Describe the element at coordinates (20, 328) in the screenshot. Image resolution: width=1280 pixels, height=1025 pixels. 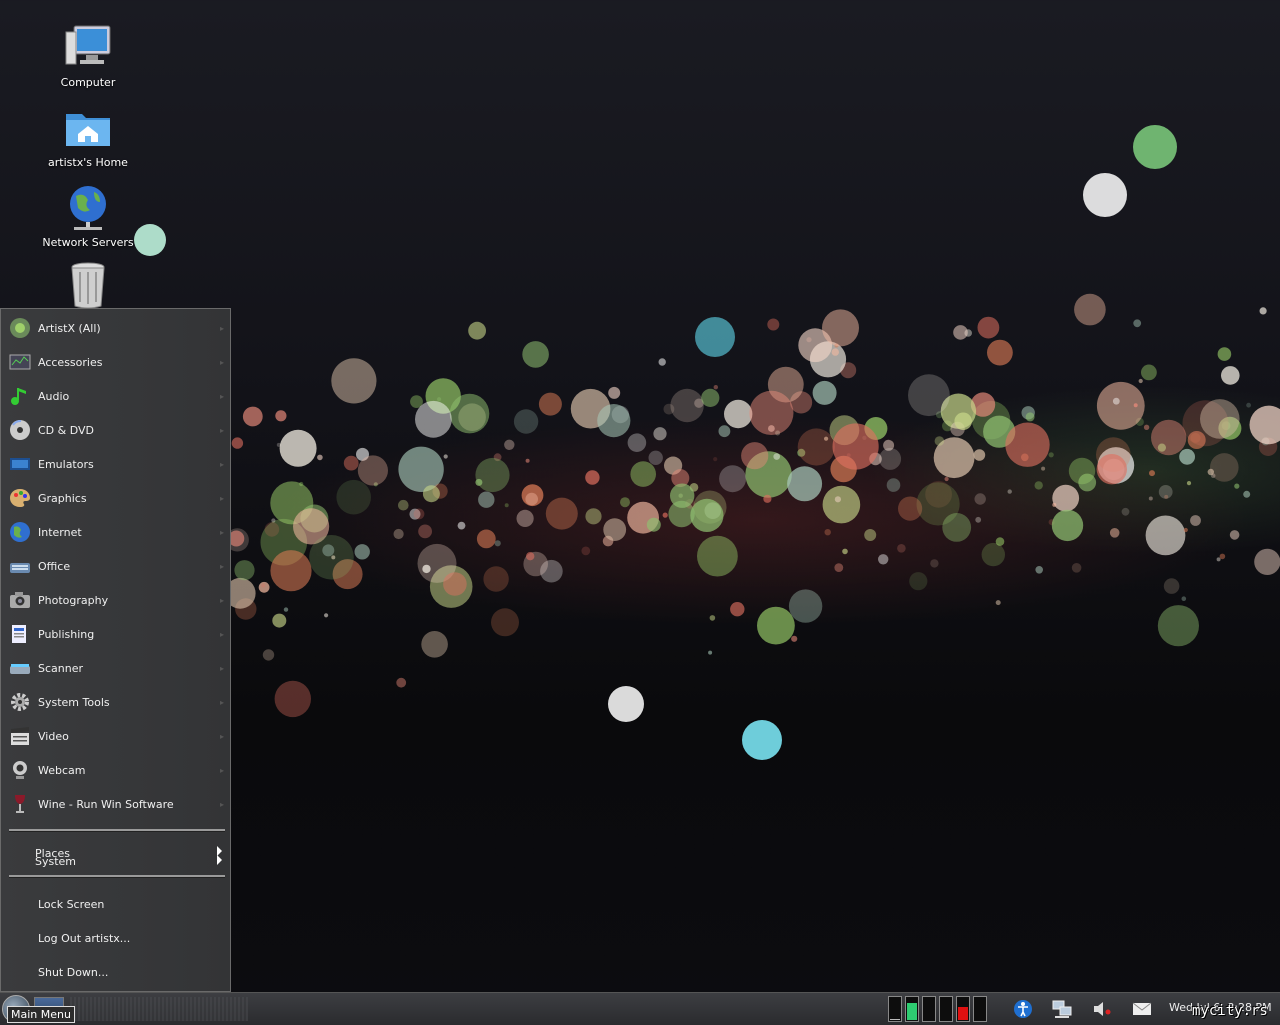
I see `artistx-icon` at that location.